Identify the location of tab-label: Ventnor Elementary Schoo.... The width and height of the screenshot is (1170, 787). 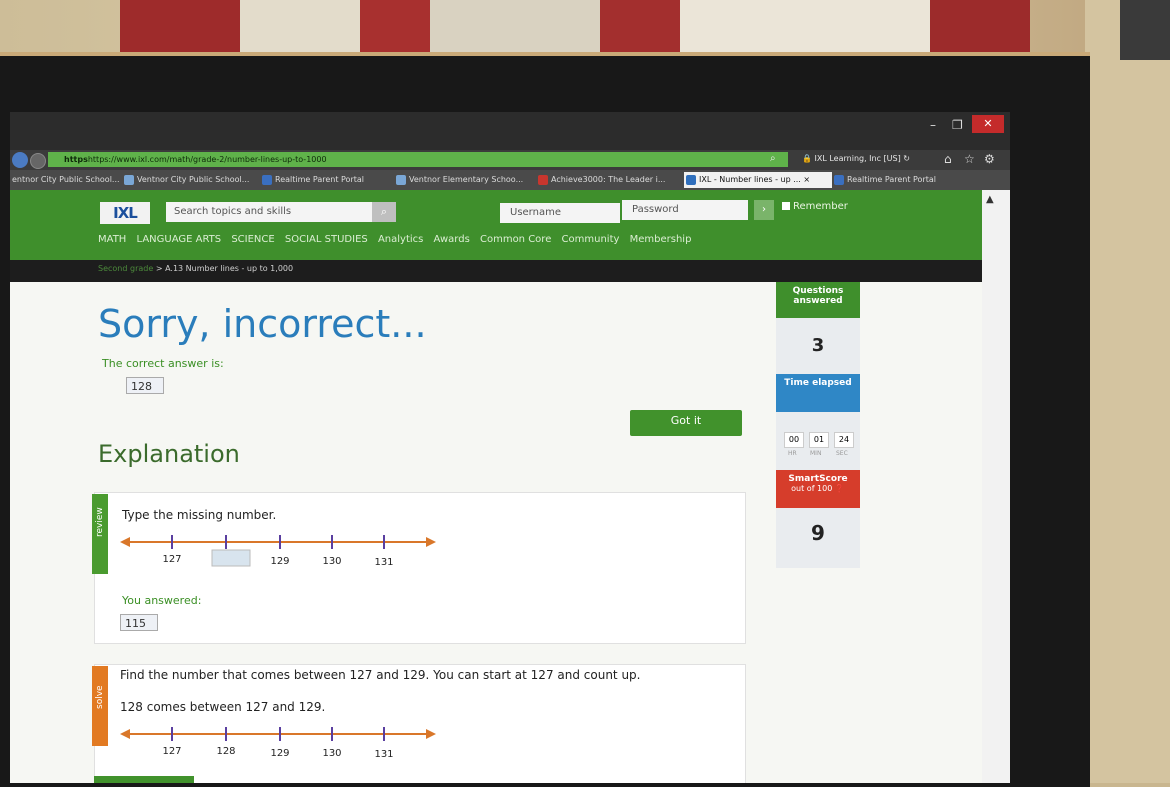
(466, 179).